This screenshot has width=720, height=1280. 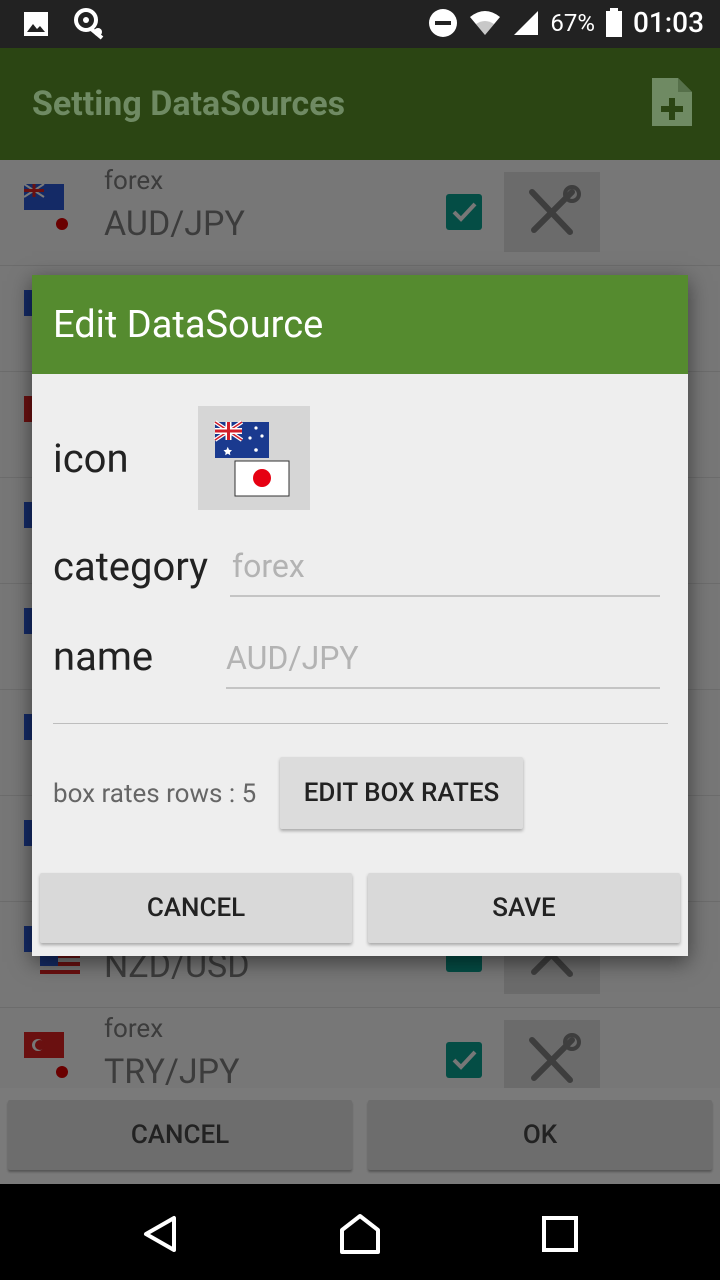 I want to click on list-item-name: AUD/JPY, so click(x=174, y=224).